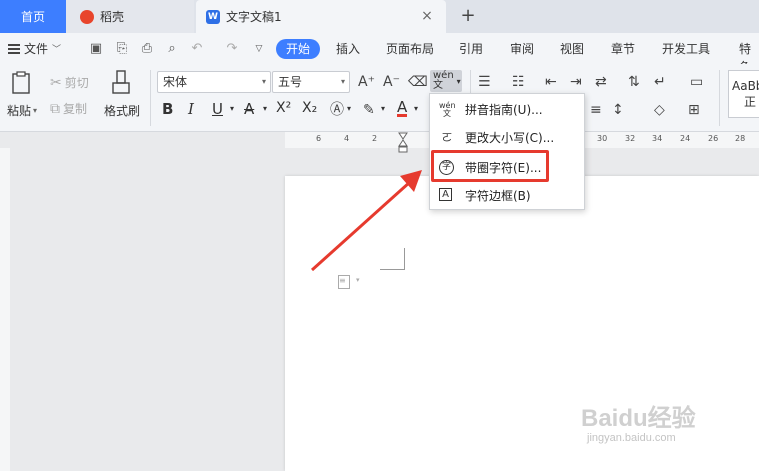  What do you see at coordinates (298, 49) in the screenshot?
I see `tab-start: 开始` at bounding box center [298, 49].